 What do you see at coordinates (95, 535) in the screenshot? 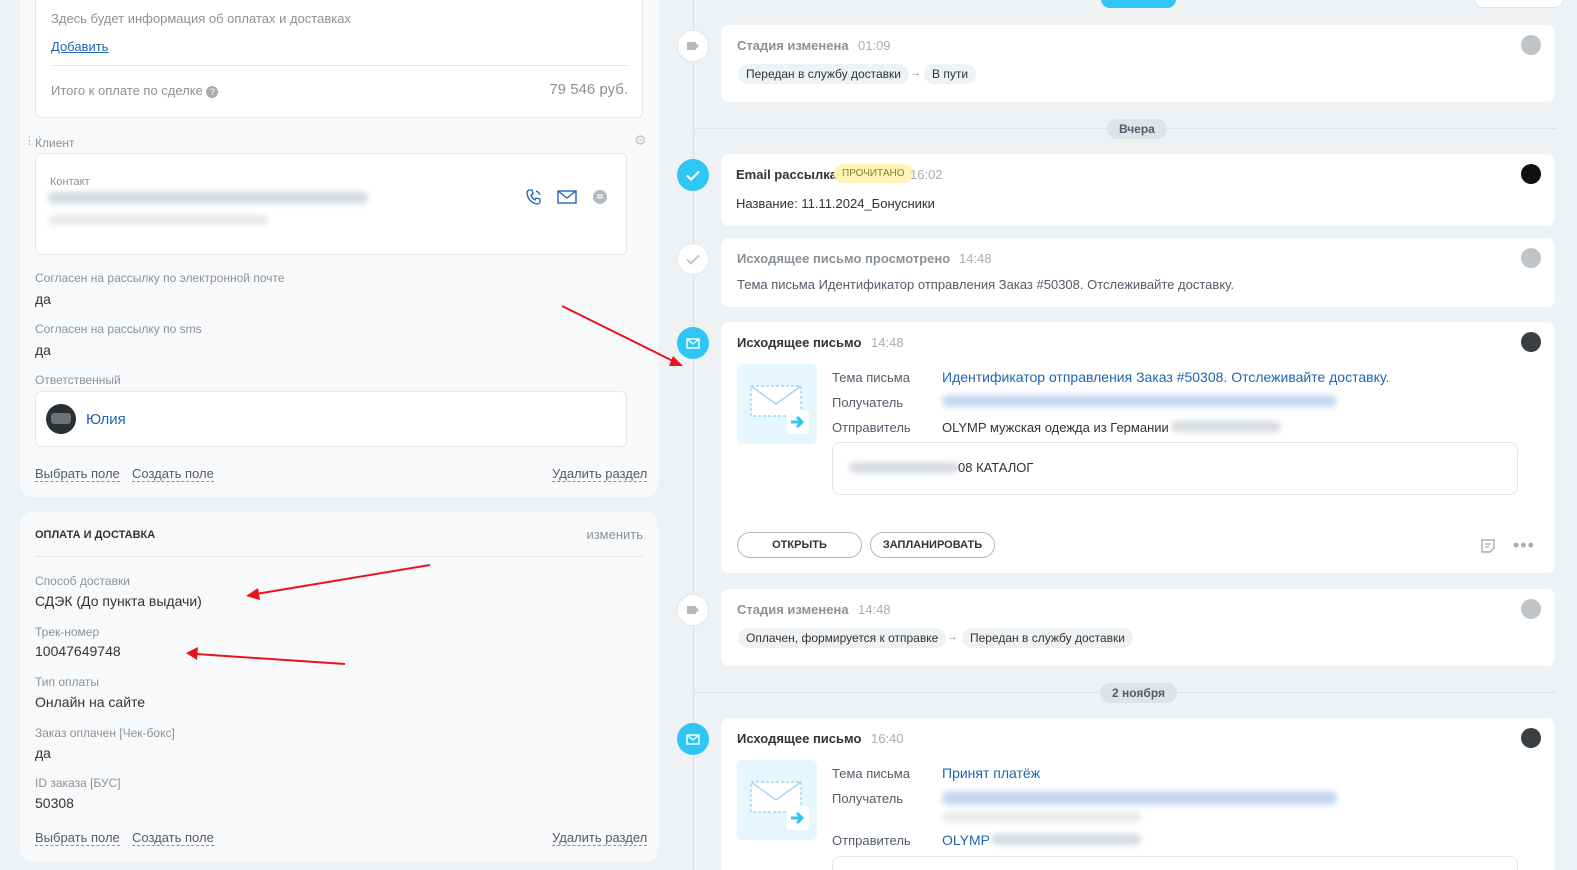
I see `section-title: ОПЛАТА И ДОСТАВКА` at bounding box center [95, 535].